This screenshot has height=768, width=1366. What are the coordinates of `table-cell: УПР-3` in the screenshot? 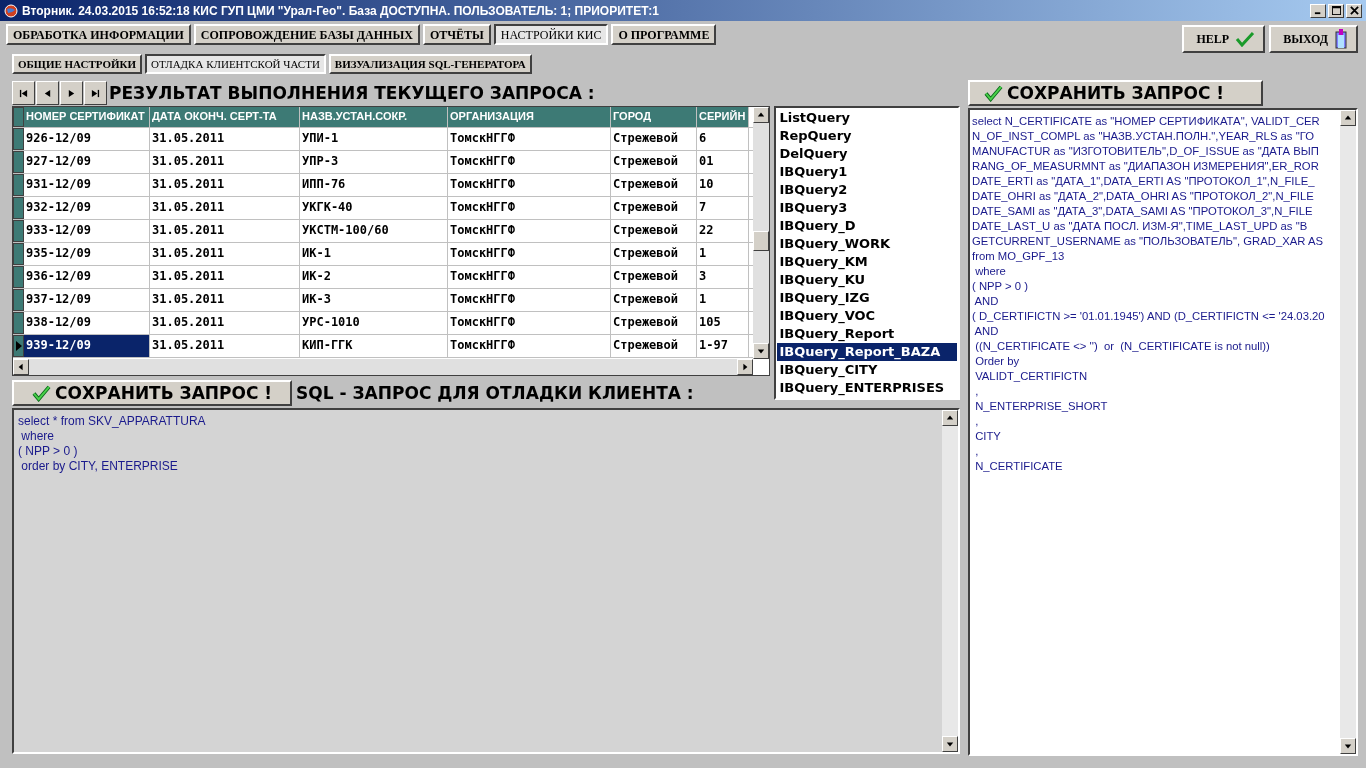 It's located at (374, 162).